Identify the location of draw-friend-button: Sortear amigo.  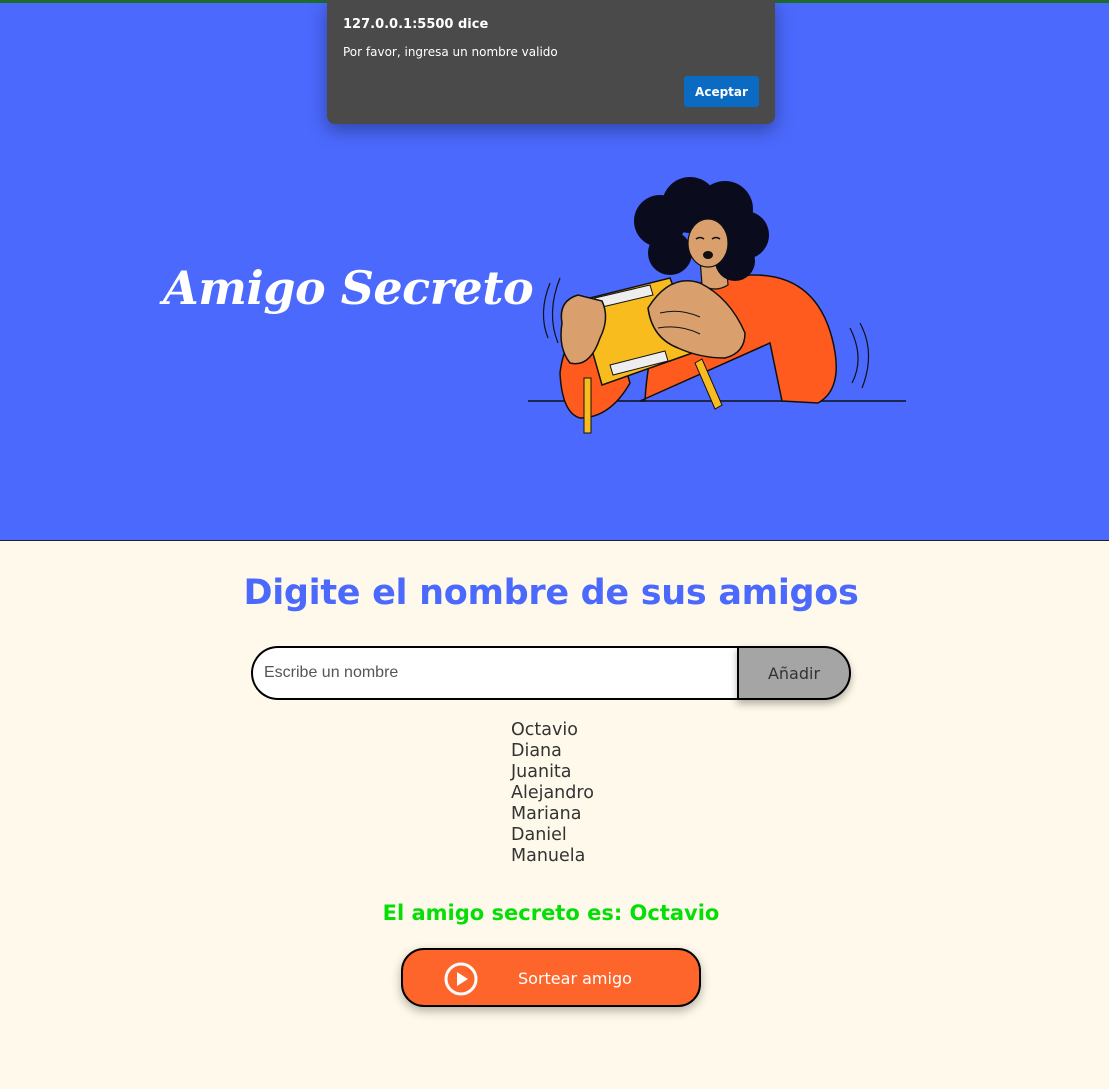
(551, 977).